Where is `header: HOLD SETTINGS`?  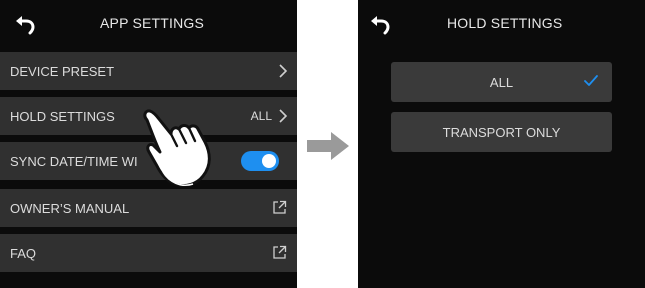 header: HOLD SETTINGS is located at coordinates (501, 25).